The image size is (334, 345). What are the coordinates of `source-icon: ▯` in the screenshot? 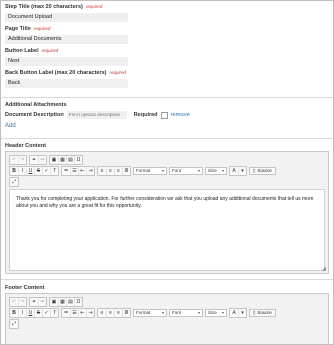 It's located at (254, 312).